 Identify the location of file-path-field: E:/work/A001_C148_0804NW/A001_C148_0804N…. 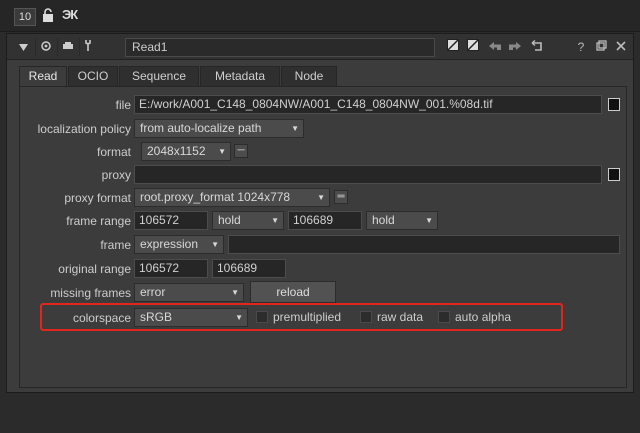
(368, 104).